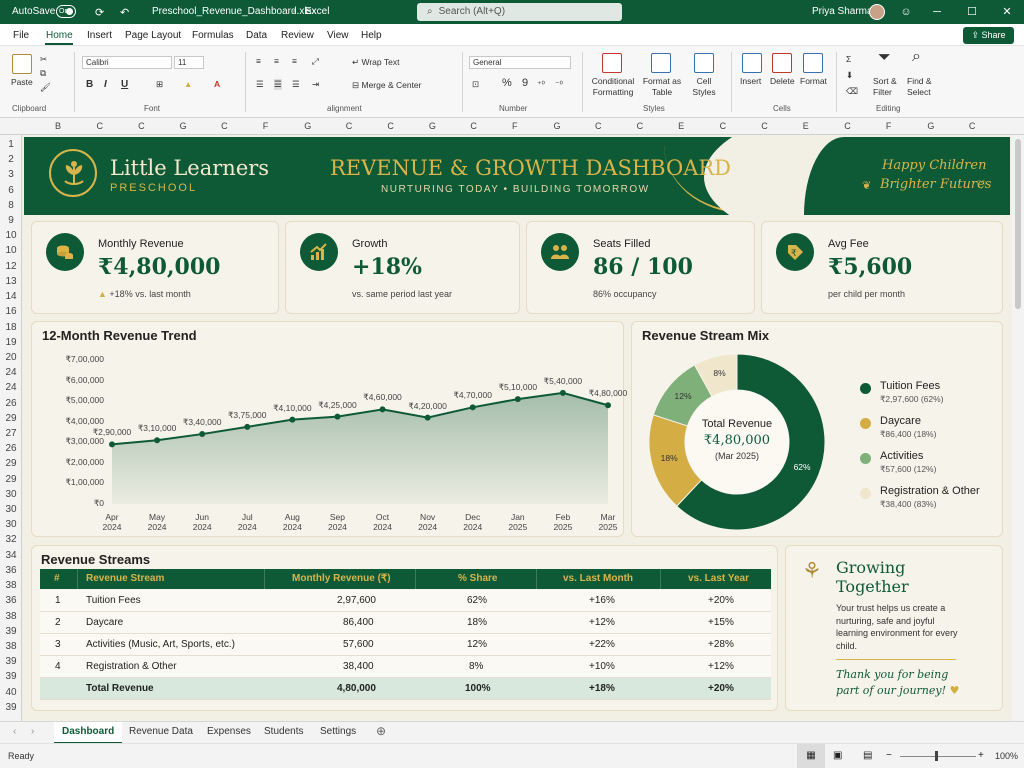  What do you see at coordinates (11, 357) in the screenshot?
I see `row-header-cell: 20` at bounding box center [11, 357].